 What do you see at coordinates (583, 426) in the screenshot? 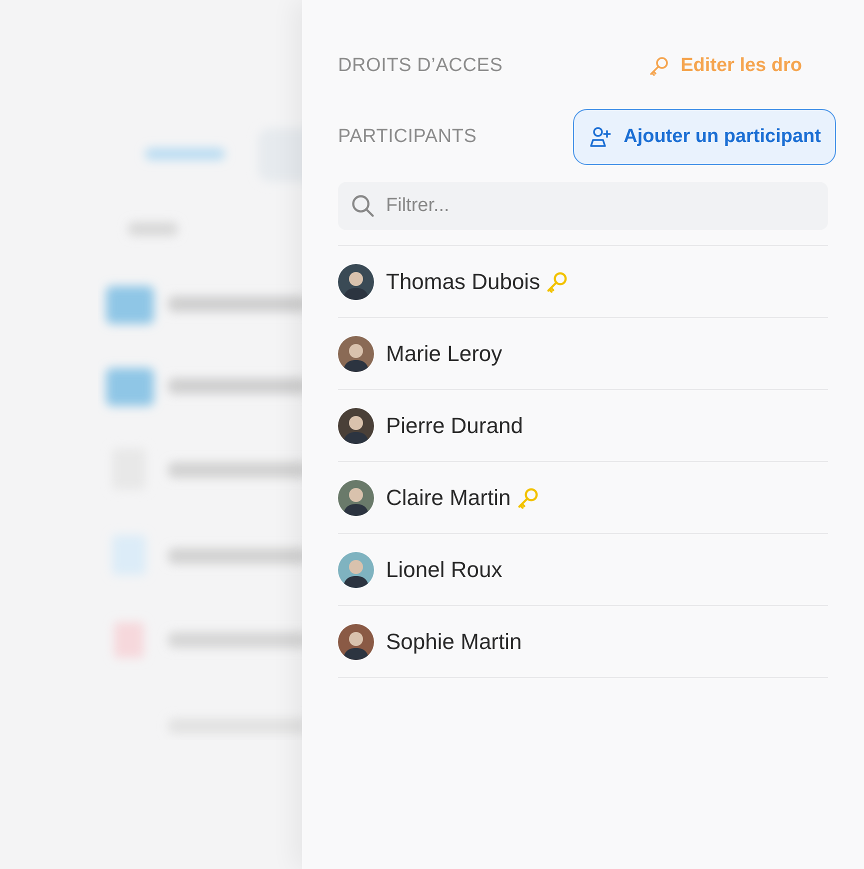
I see `participant-row: Pierre Durand` at bounding box center [583, 426].